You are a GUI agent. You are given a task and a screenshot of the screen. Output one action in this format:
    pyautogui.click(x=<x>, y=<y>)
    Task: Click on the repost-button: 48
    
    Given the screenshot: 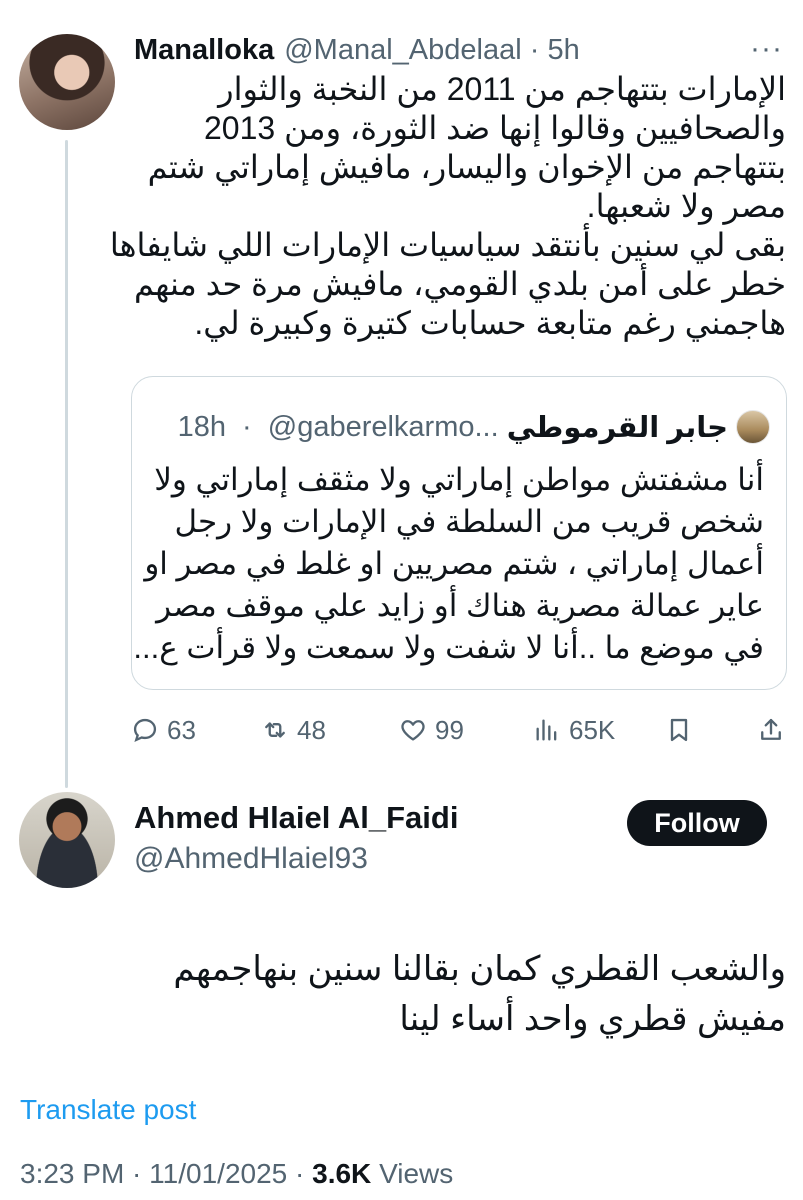 What is the action you would take?
    pyautogui.click(x=293, y=730)
    